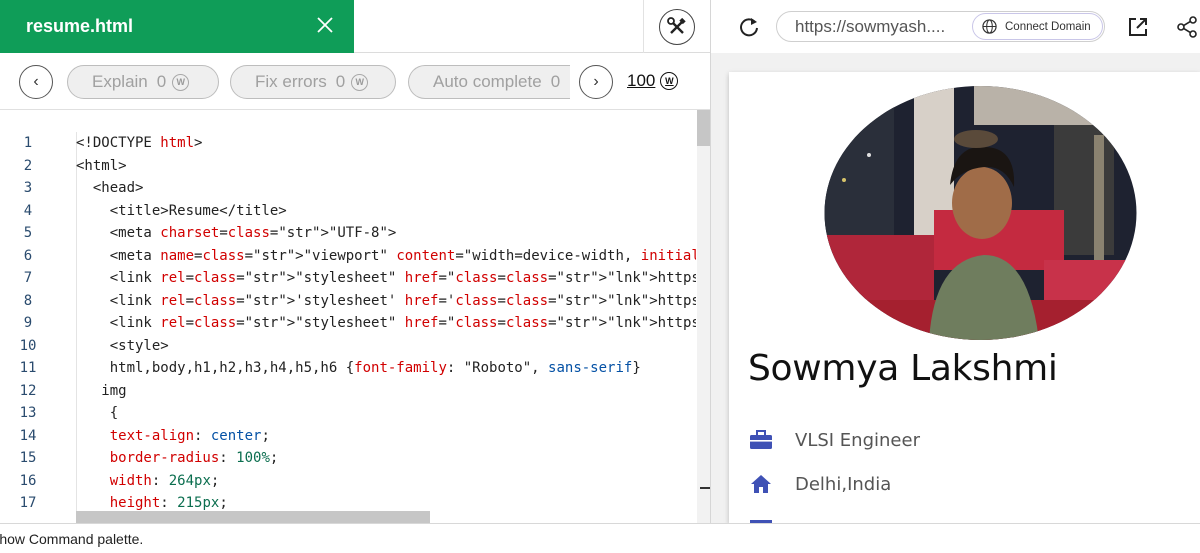  I want to click on line-number: 14, so click(28, 435).